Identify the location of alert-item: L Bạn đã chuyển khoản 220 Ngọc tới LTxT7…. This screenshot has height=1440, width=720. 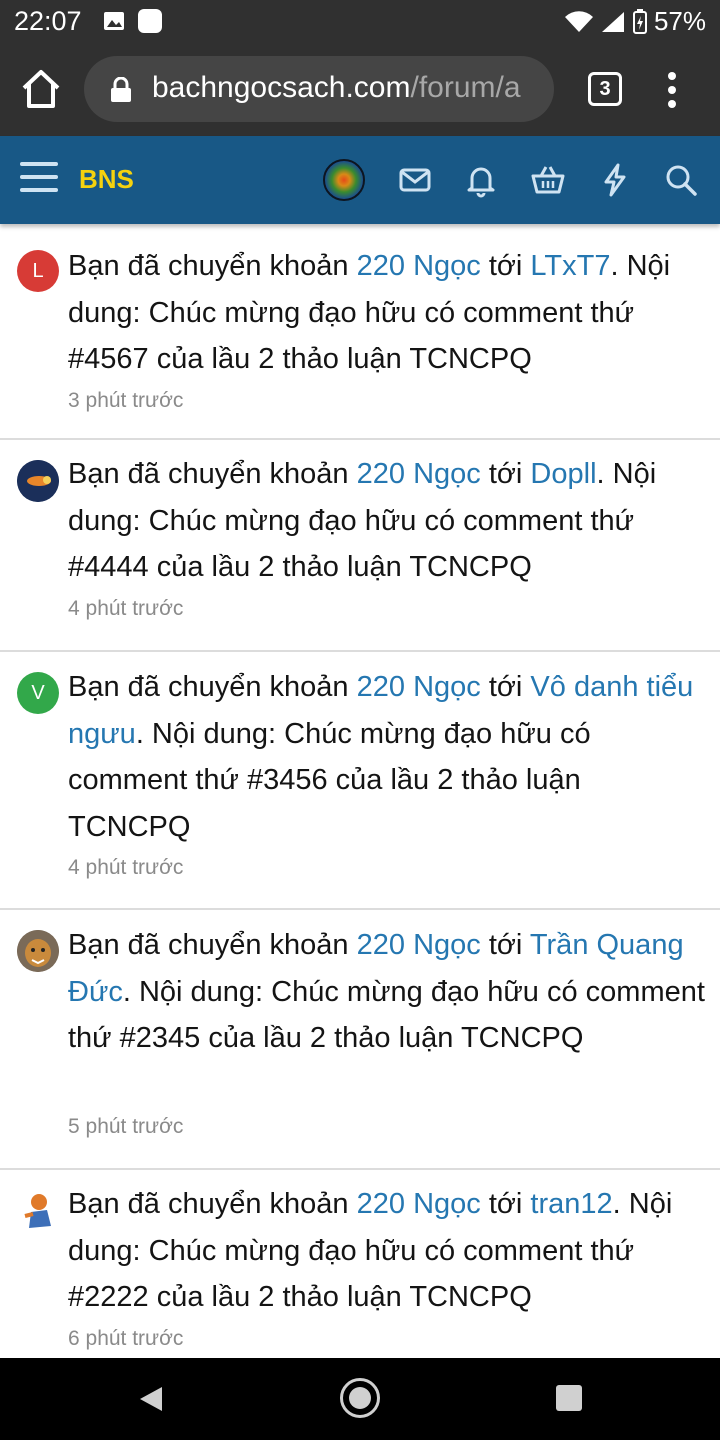
(360, 336).